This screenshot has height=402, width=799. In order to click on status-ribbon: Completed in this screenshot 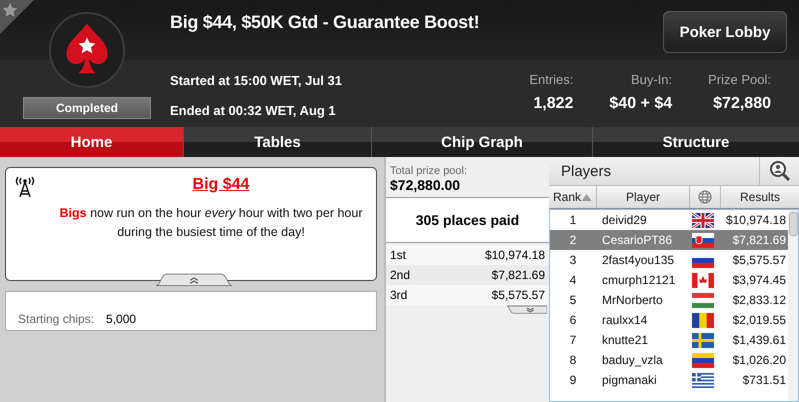, I will do `click(87, 108)`.